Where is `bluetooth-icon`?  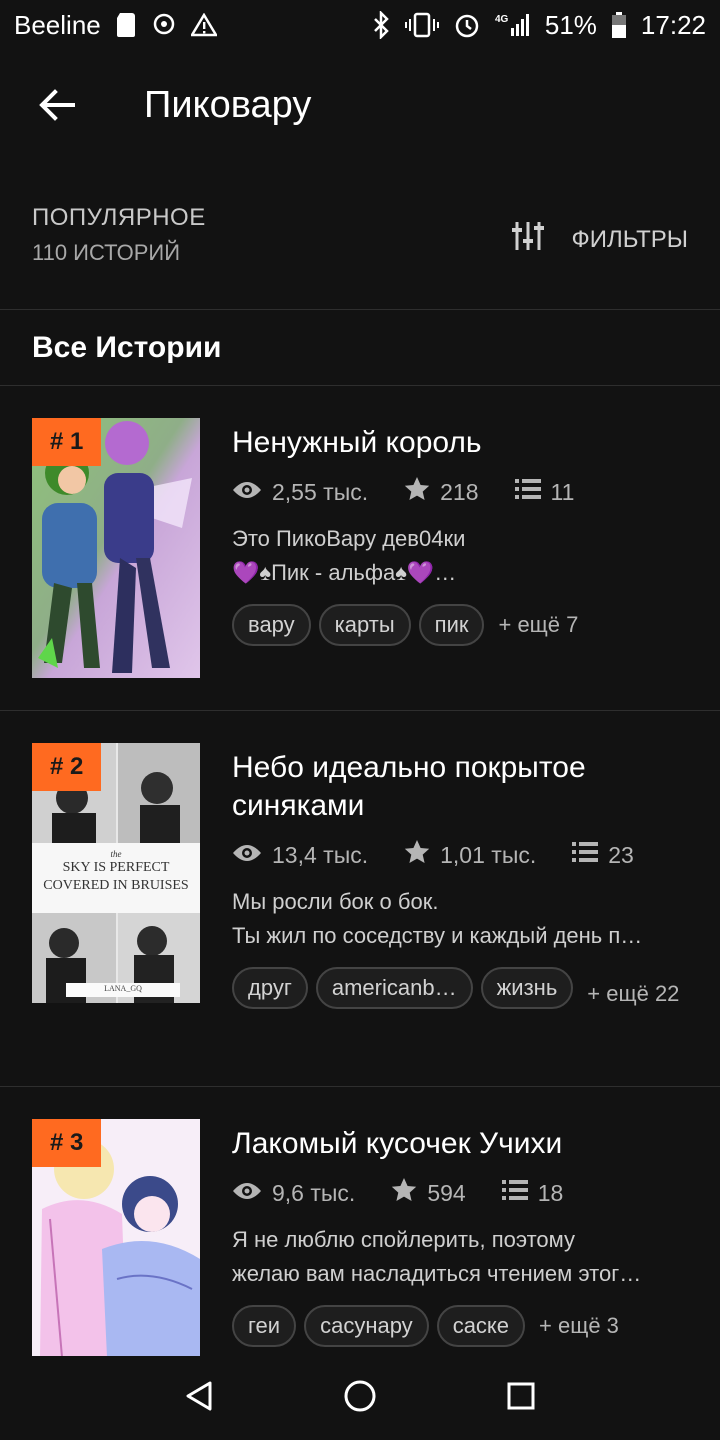 bluetooth-icon is located at coordinates (381, 25).